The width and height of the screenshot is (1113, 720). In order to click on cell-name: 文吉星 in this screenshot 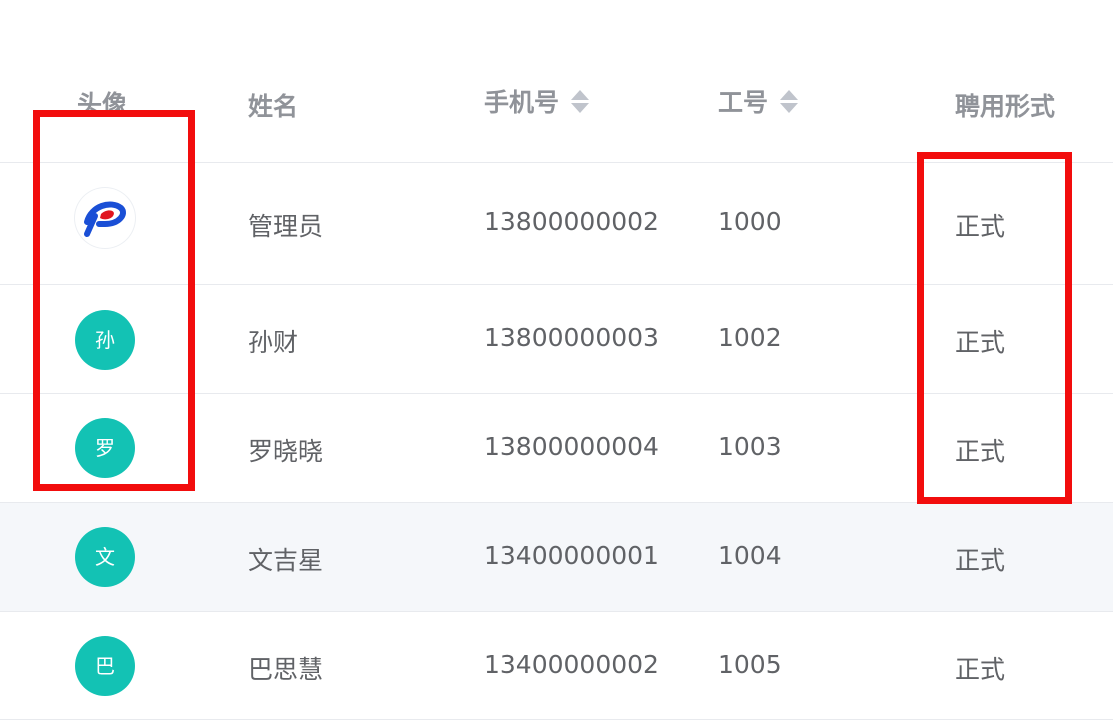, I will do `click(286, 560)`.